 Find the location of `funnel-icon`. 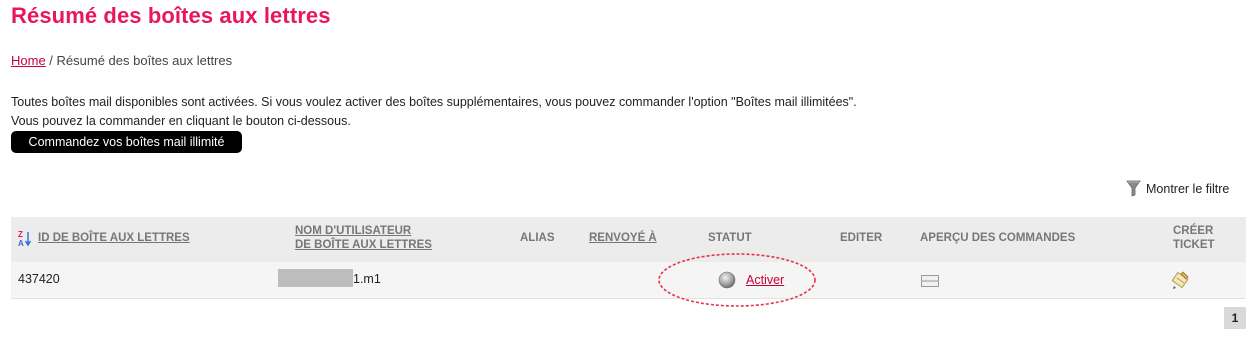

funnel-icon is located at coordinates (1133, 188).